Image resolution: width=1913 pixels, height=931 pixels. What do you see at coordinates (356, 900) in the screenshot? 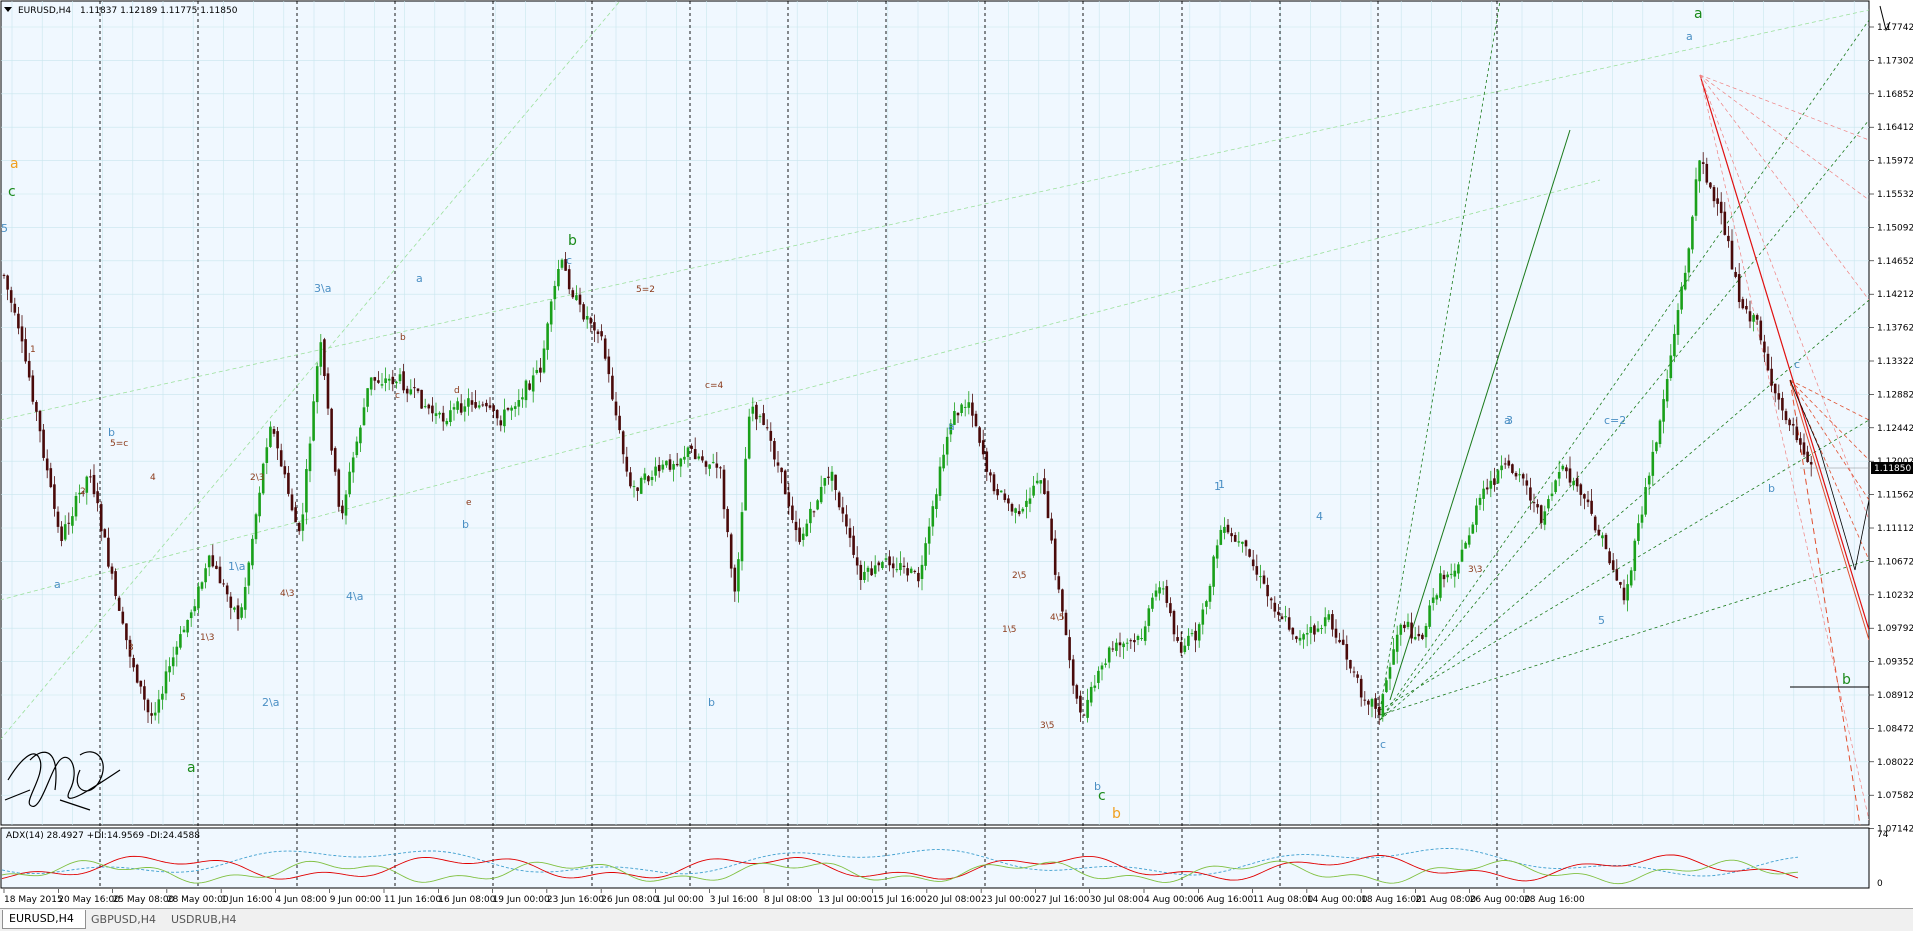
I see `time-label: 9 Jun 00:00` at bounding box center [356, 900].